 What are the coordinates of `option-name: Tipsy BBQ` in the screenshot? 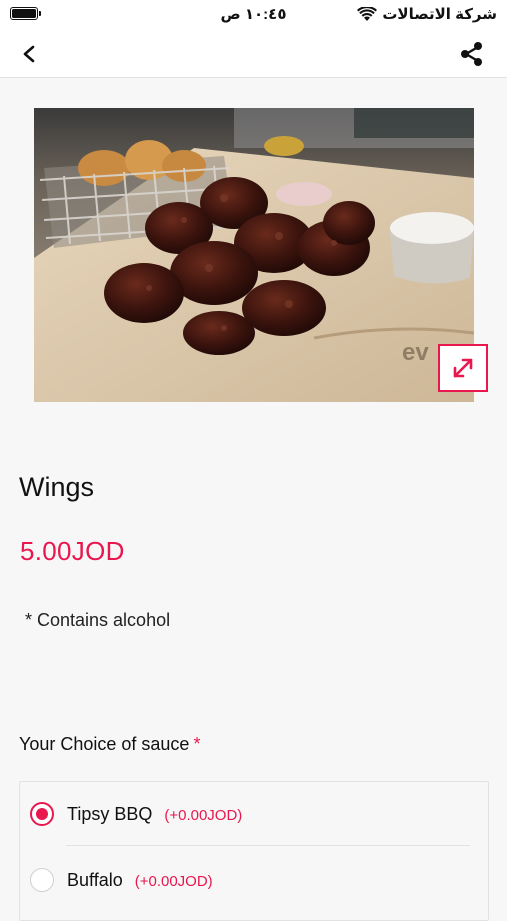 It's located at (110, 813).